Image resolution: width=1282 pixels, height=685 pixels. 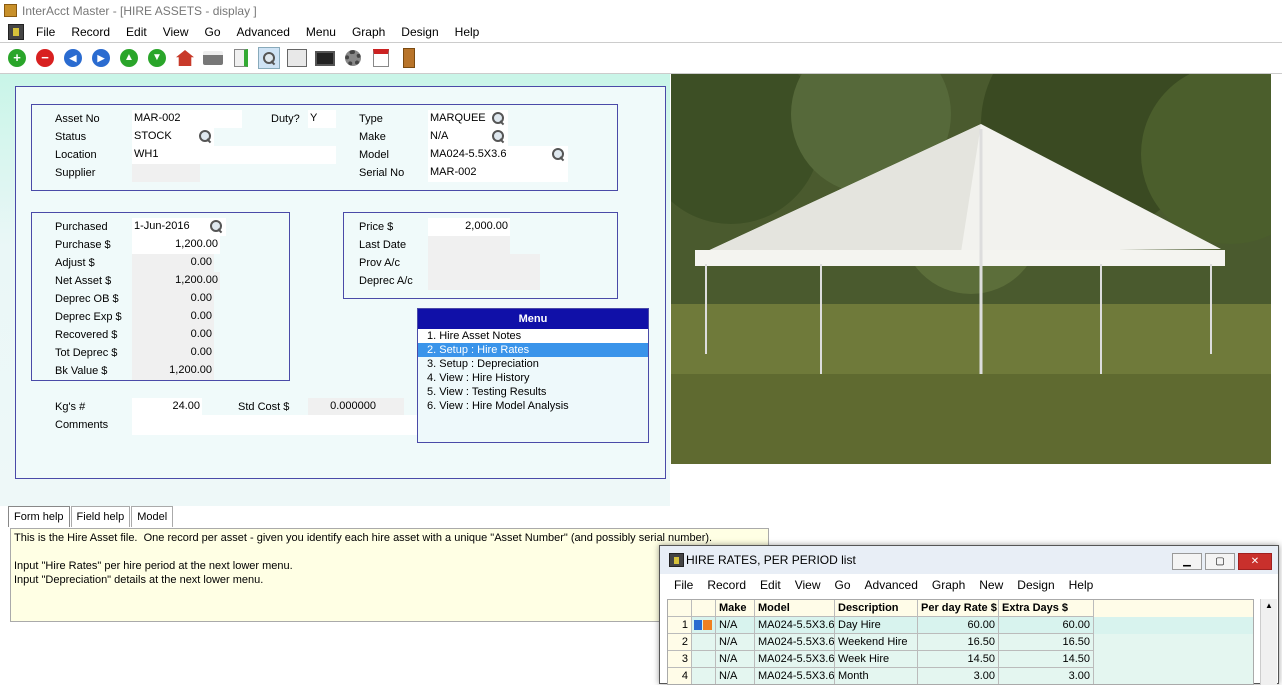 What do you see at coordinates (275, 425) in the screenshot?
I see `comments-field` at bounding box center [275, 425].